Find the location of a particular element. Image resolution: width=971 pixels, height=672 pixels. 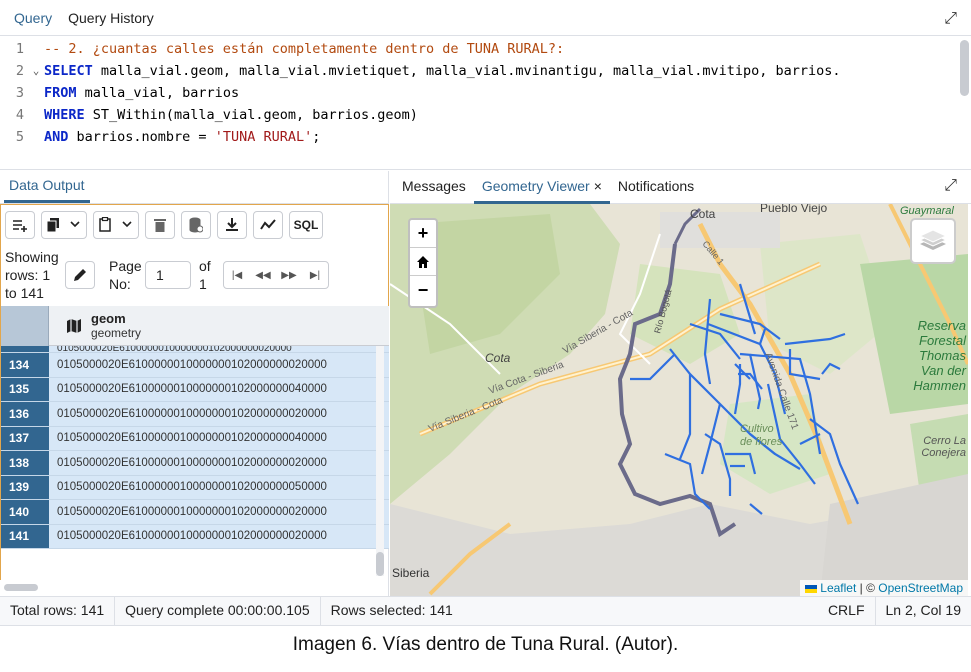

tab-query-history: Query History is located at coordinates (111, 18).